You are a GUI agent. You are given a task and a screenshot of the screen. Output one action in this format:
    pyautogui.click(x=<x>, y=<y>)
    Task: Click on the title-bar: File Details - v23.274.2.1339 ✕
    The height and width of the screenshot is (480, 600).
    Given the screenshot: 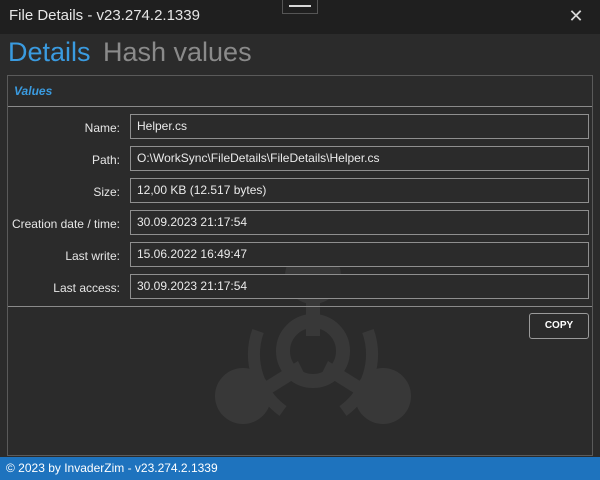 What is the action you would take?
    pyautogui.click(x=300, y=17)
    